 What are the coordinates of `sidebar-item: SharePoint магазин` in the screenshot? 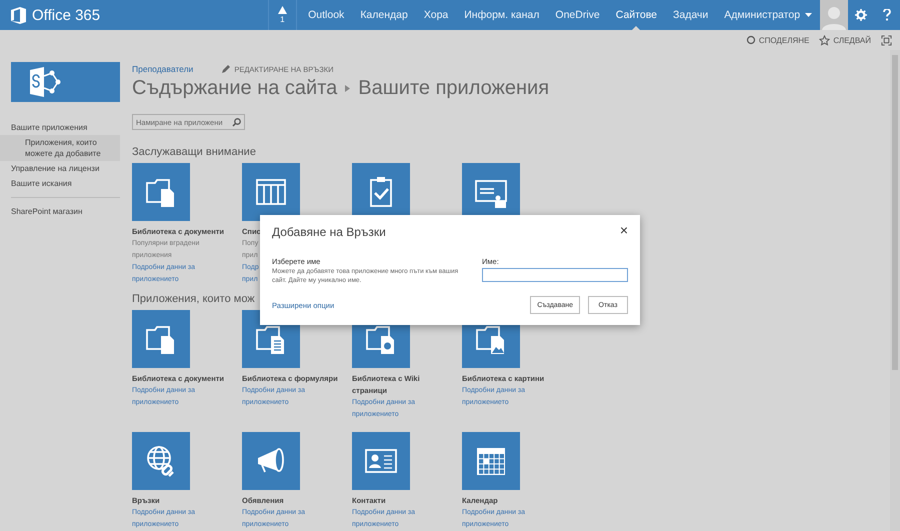 It's located at (60, 211).